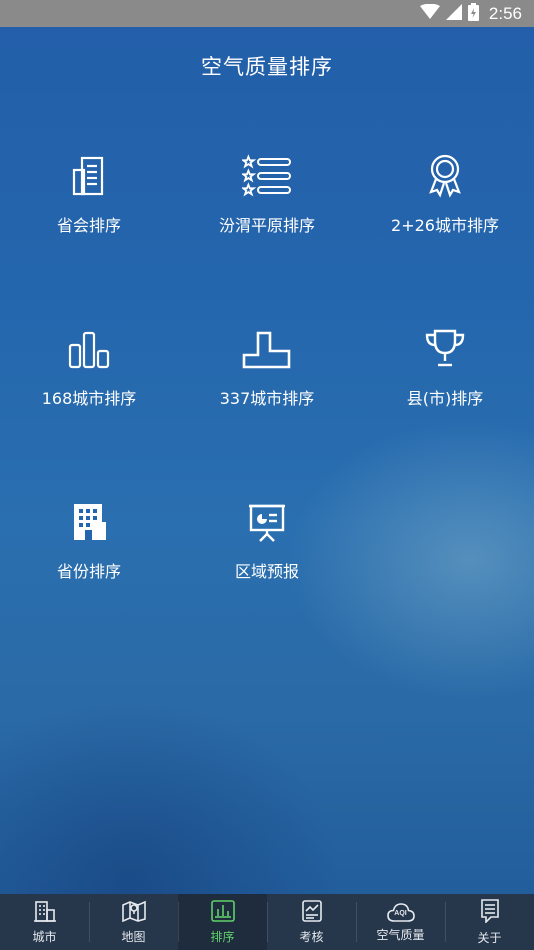  I want to click on tab-label: 空气质量, so click(400, 934).